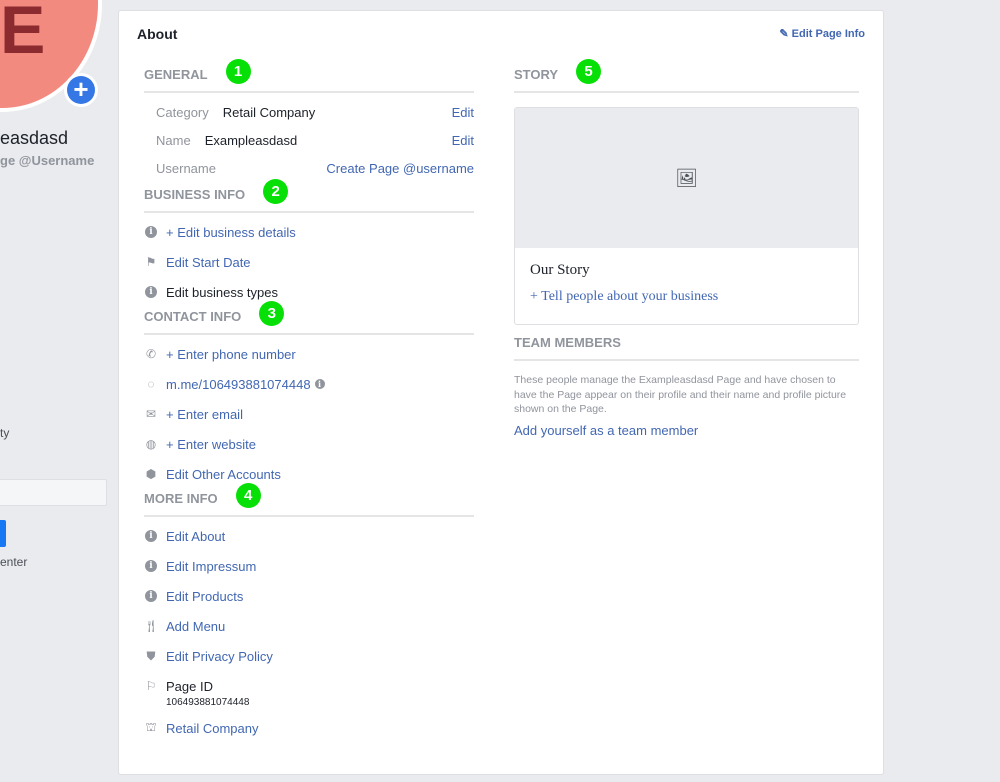  I want to click on messenger-icon: ◌, so click(151, 384).